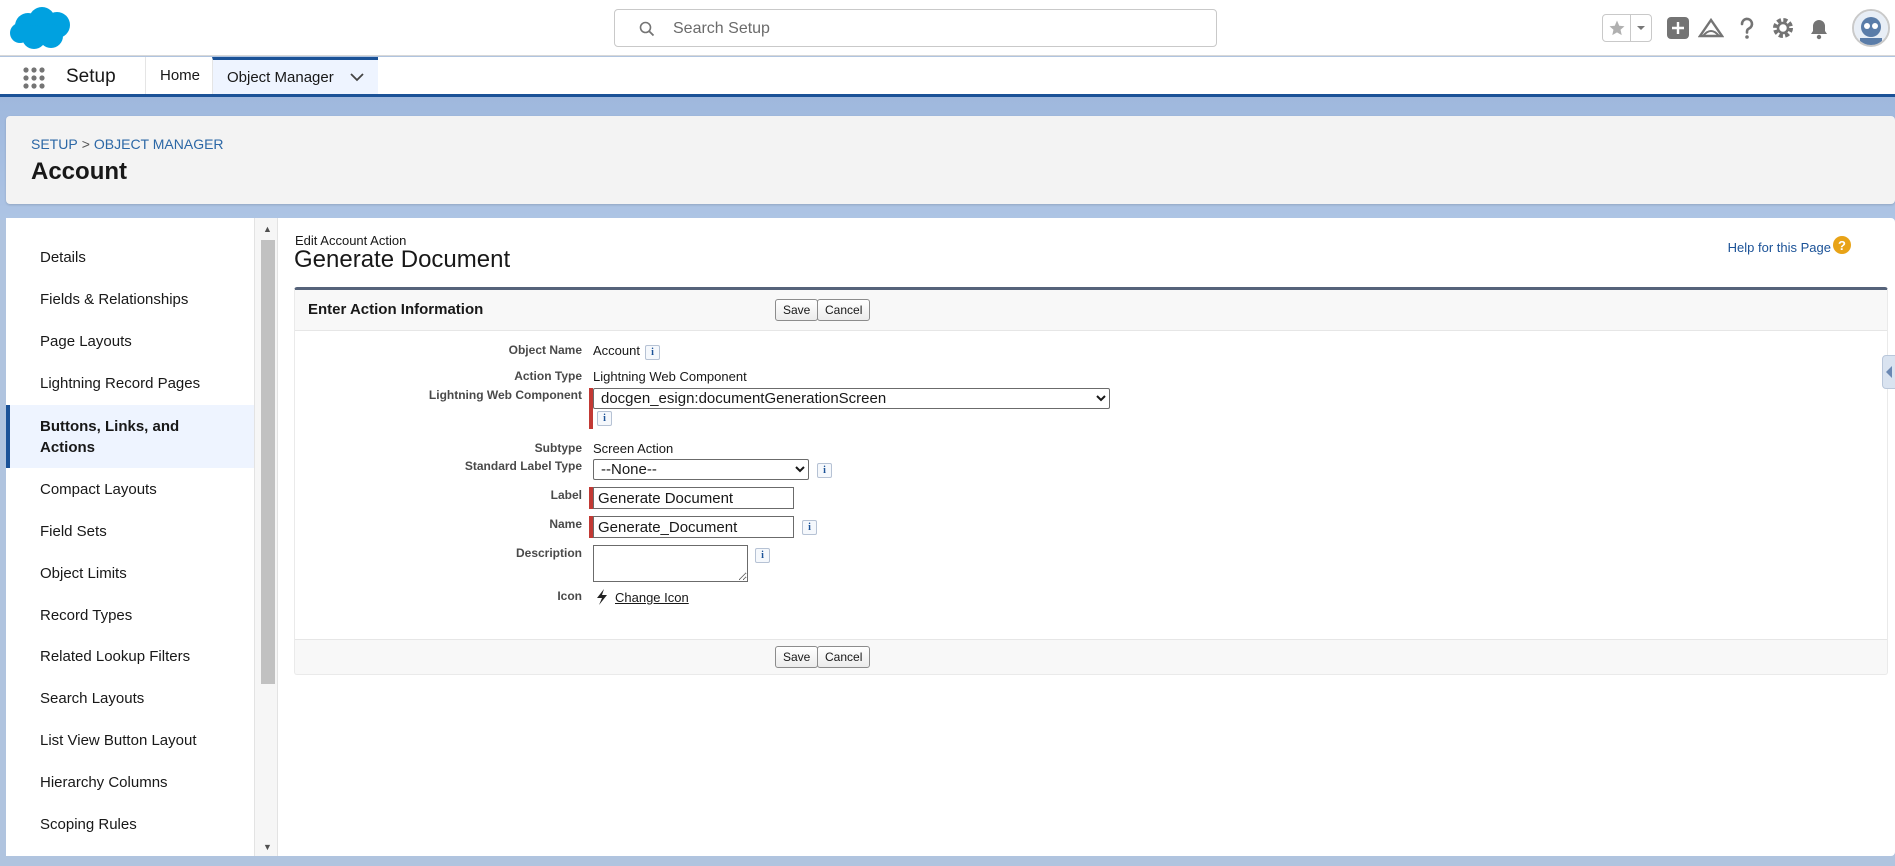 This screenshot has width=1895, height=866. Describe the element at coordinates (267, 847) in the screenshot. I see `scroll-down-icon: ▼` at that location.